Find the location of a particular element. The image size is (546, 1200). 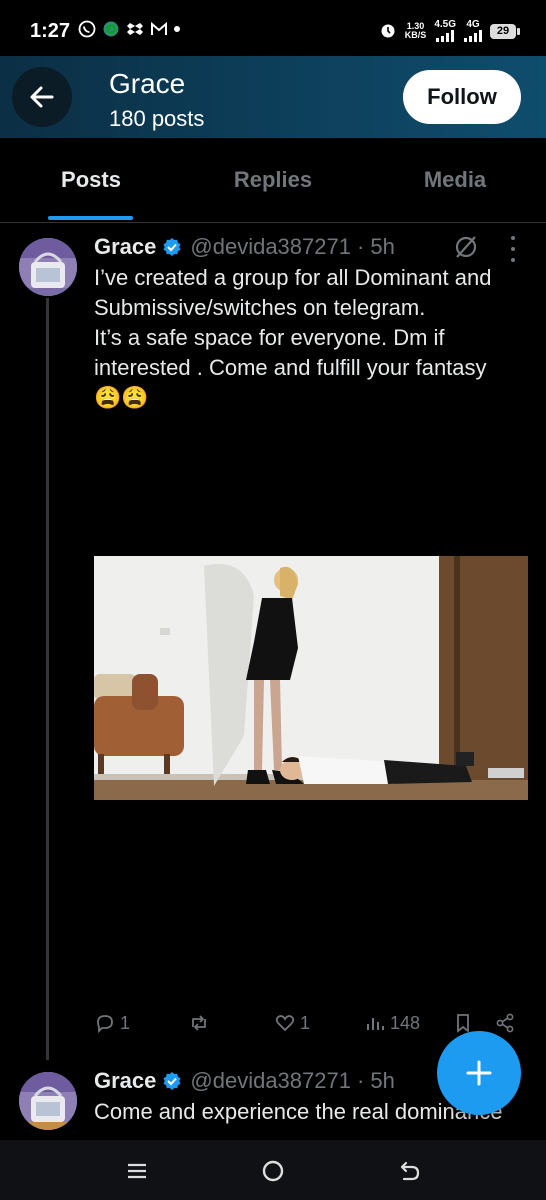

compose-button is located at coordinates (479, 1073).